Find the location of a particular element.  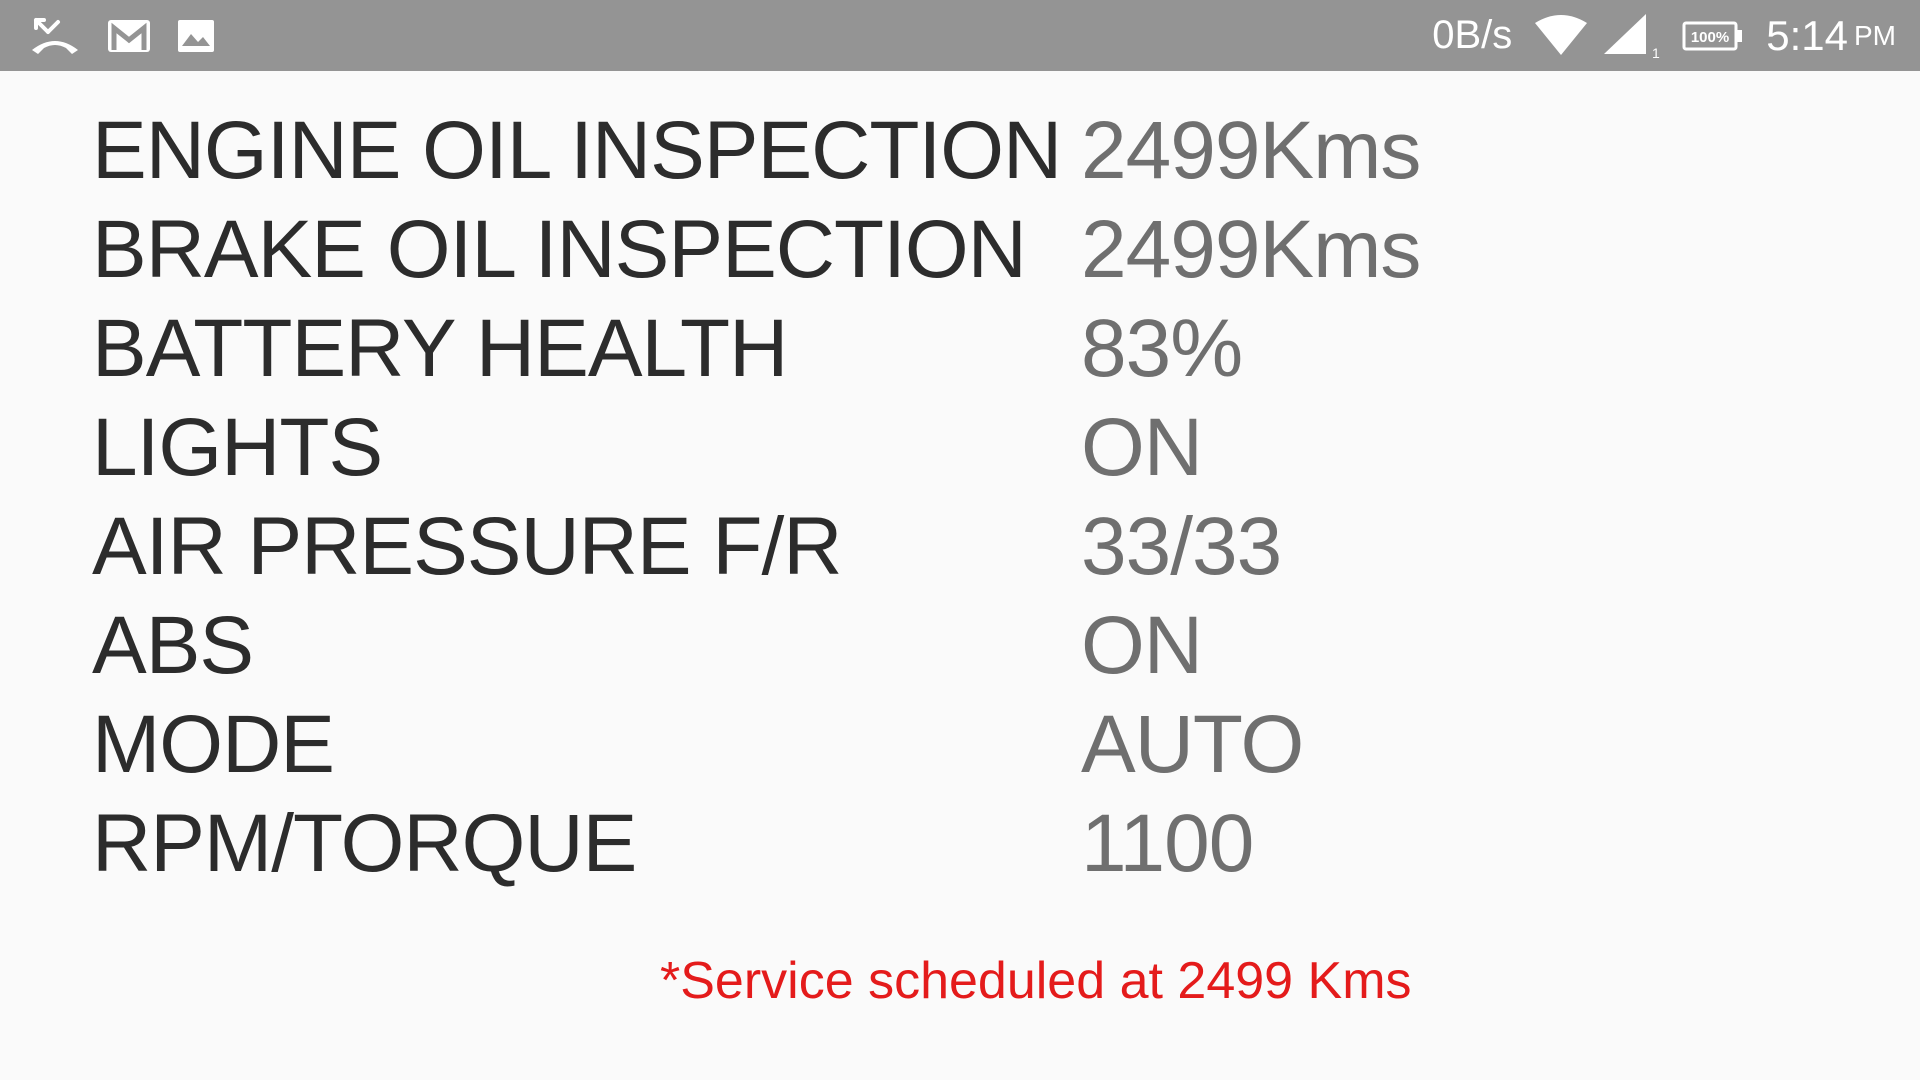

battery-percent: 100% is located at coordinates (1710, 37).